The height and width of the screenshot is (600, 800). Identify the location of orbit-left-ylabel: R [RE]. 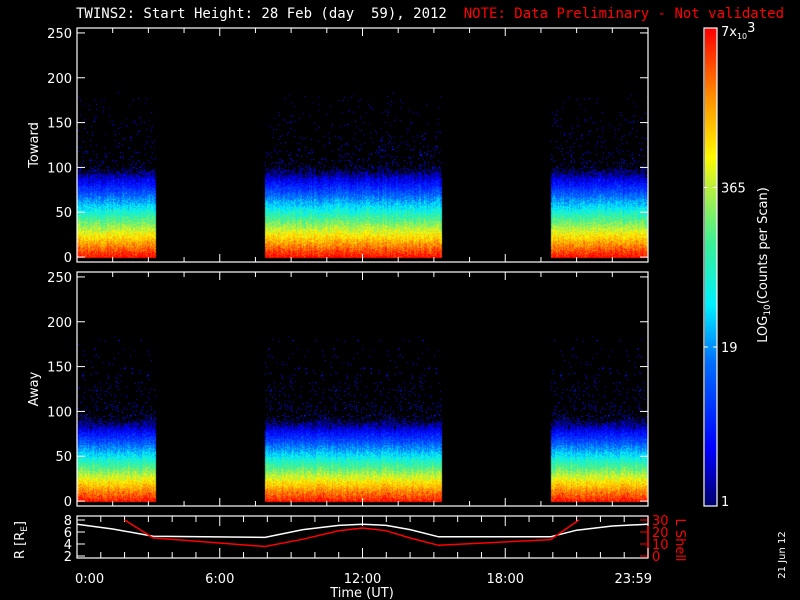
(21, 540).